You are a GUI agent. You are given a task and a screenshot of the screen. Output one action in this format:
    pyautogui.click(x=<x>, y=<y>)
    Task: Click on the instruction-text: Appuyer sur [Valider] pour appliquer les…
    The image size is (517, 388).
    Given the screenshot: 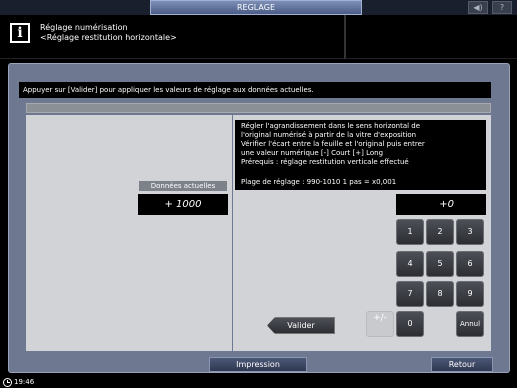 What is the action you would take?
    pyautogui.click(x=255, y=90)
    